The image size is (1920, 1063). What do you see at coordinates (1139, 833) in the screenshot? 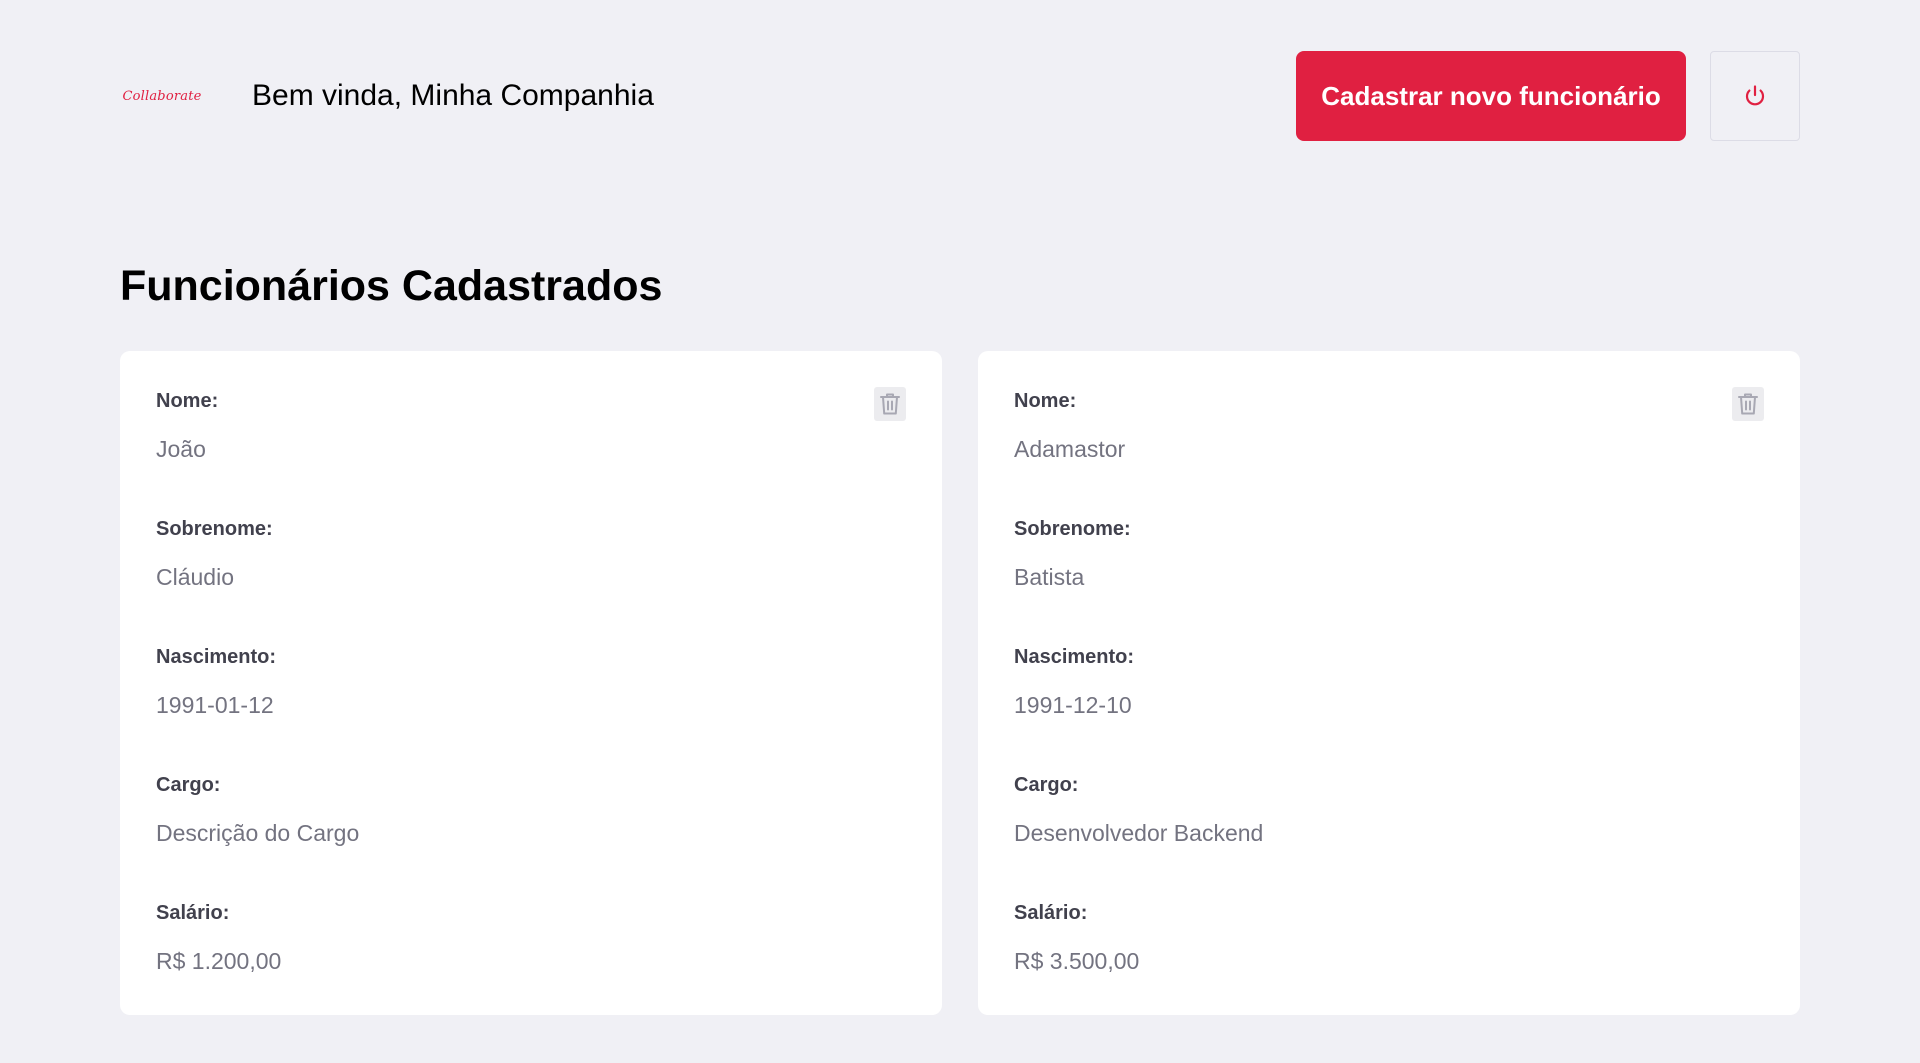
I see `cargo-value: Desenvolvedor Backend` at bounding box center [1139, 833].